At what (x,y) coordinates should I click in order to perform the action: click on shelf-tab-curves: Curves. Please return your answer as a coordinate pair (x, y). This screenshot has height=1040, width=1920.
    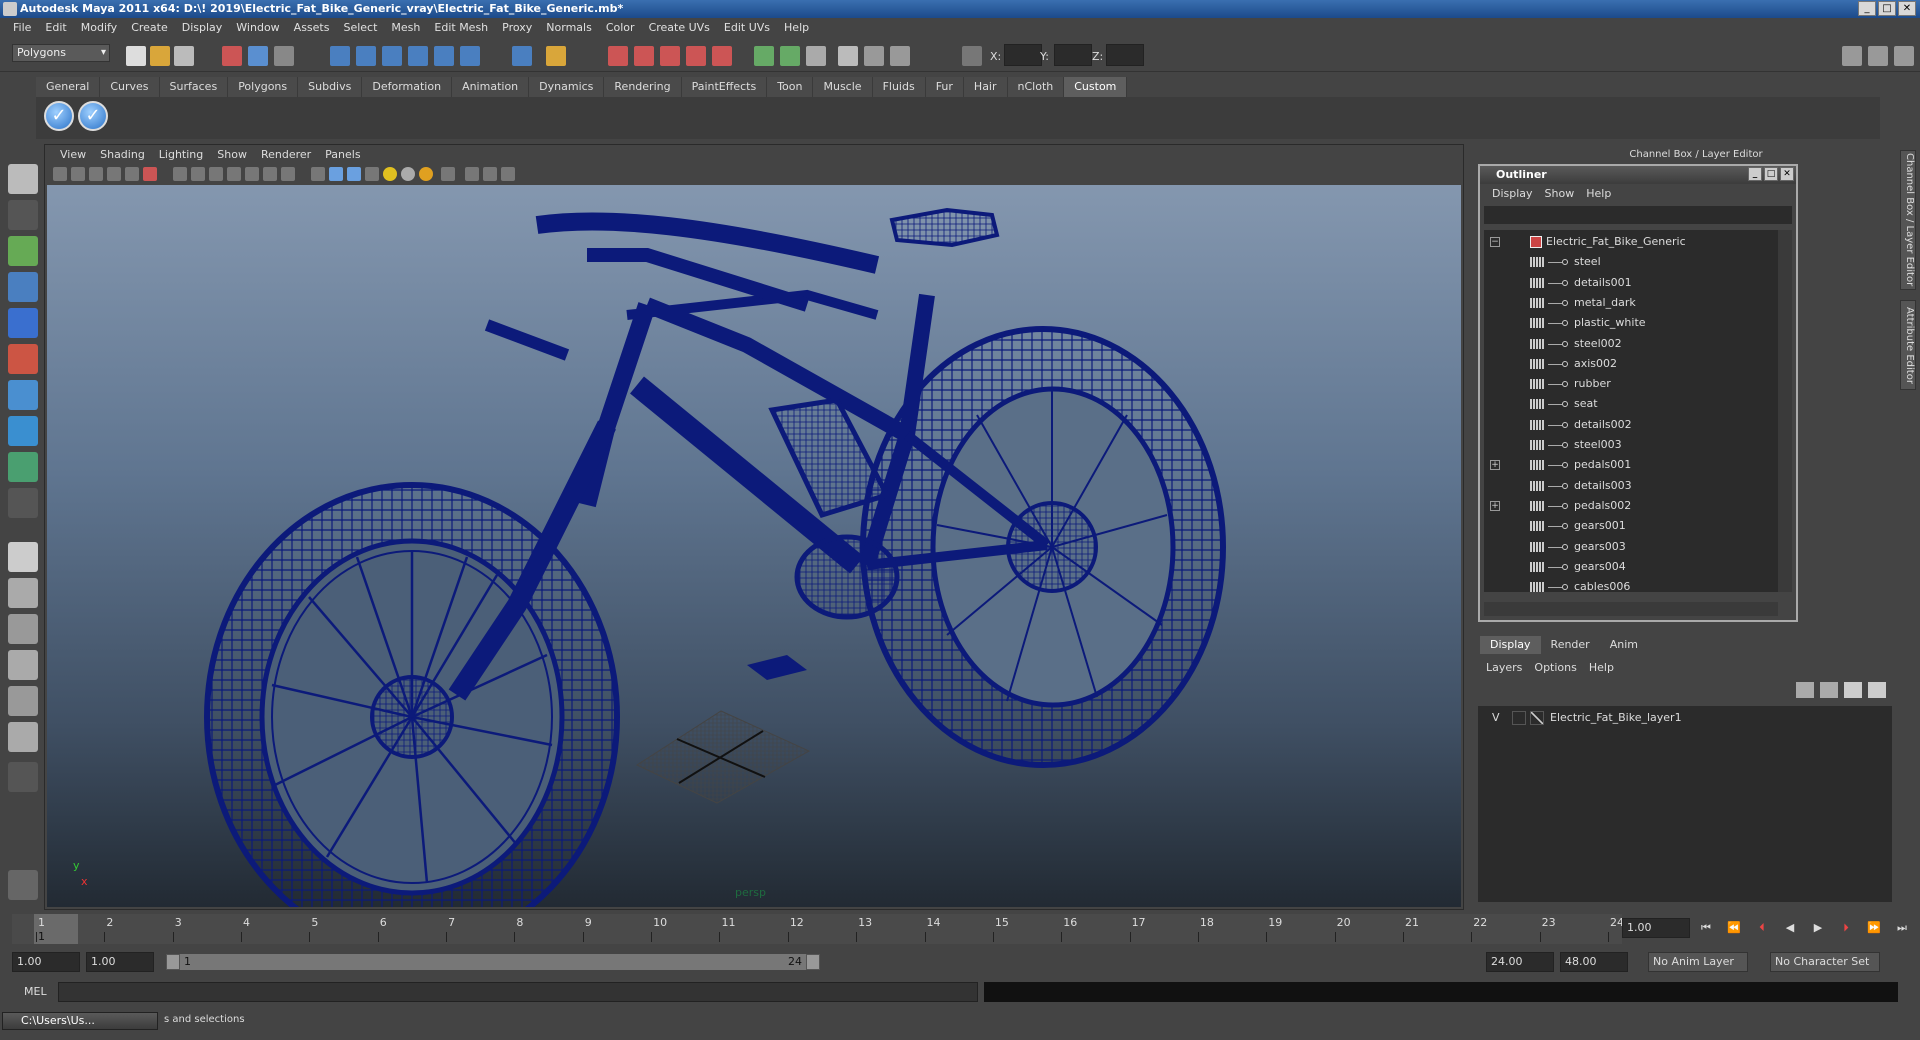
    Looking at the image, I should click on (130, 87).